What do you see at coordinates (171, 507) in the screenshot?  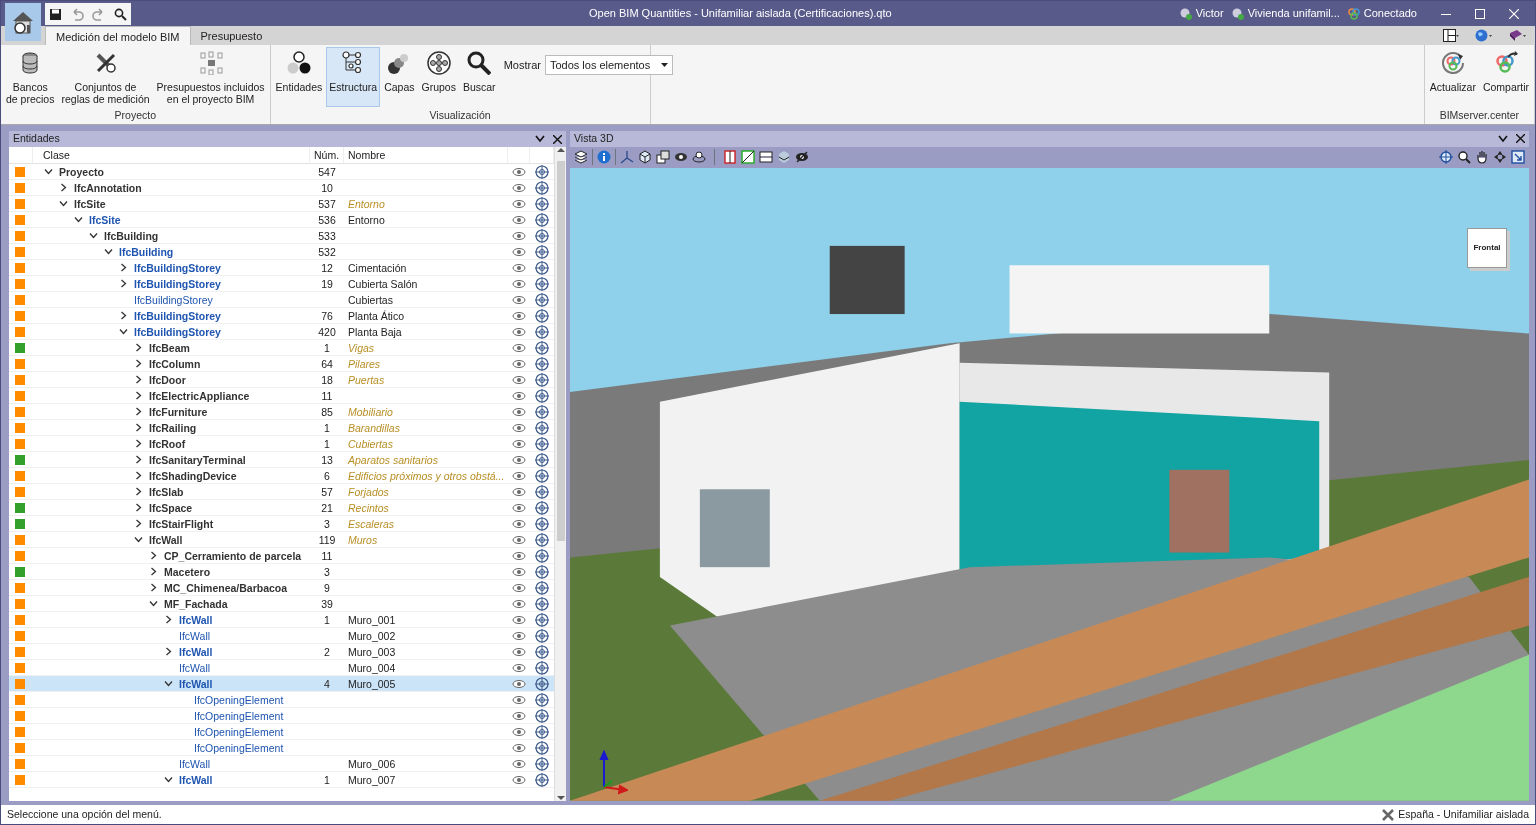 I see `tree-label: IfcSpace` at bounding box center [171, 507].